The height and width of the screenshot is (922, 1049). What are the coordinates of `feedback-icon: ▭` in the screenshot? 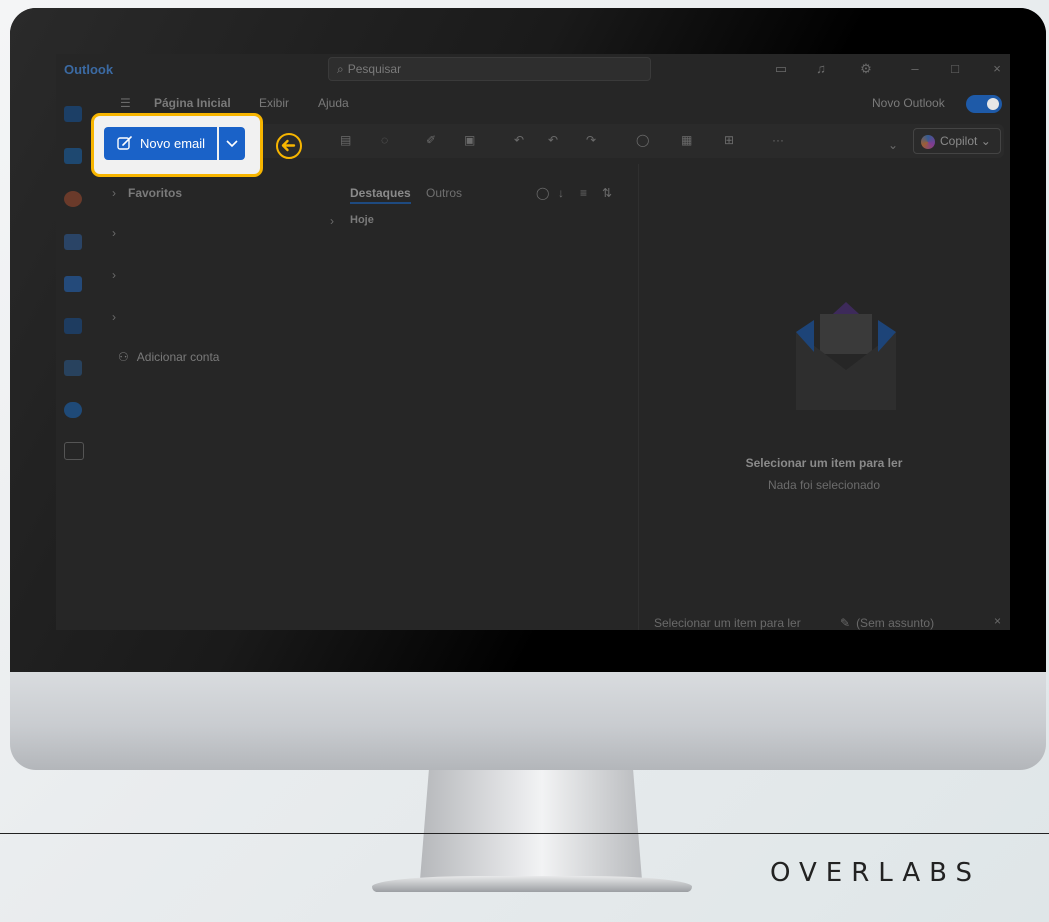 It's located at (781, 70).